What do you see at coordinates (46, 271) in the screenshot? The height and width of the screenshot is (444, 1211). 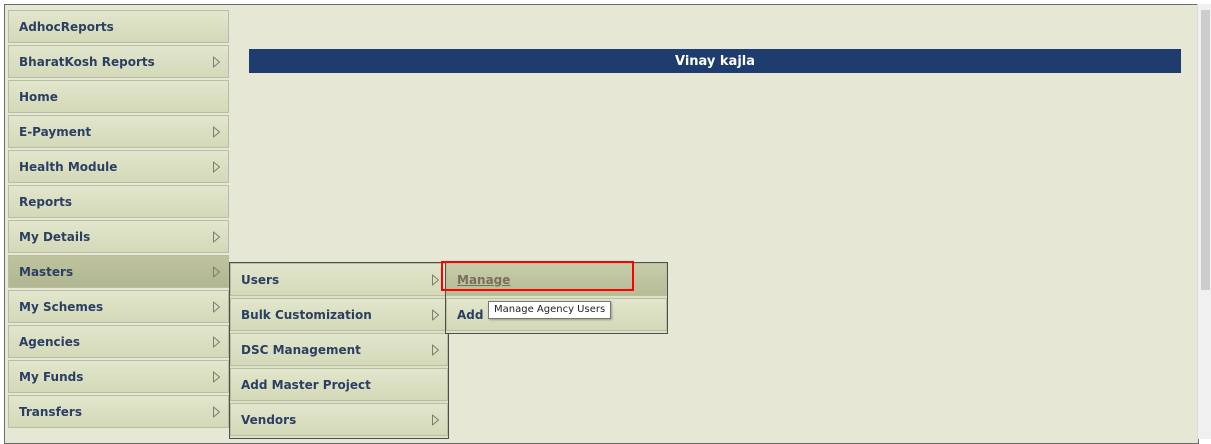 I see `menu-item-label: Masters` at bounding box center [46, 271].